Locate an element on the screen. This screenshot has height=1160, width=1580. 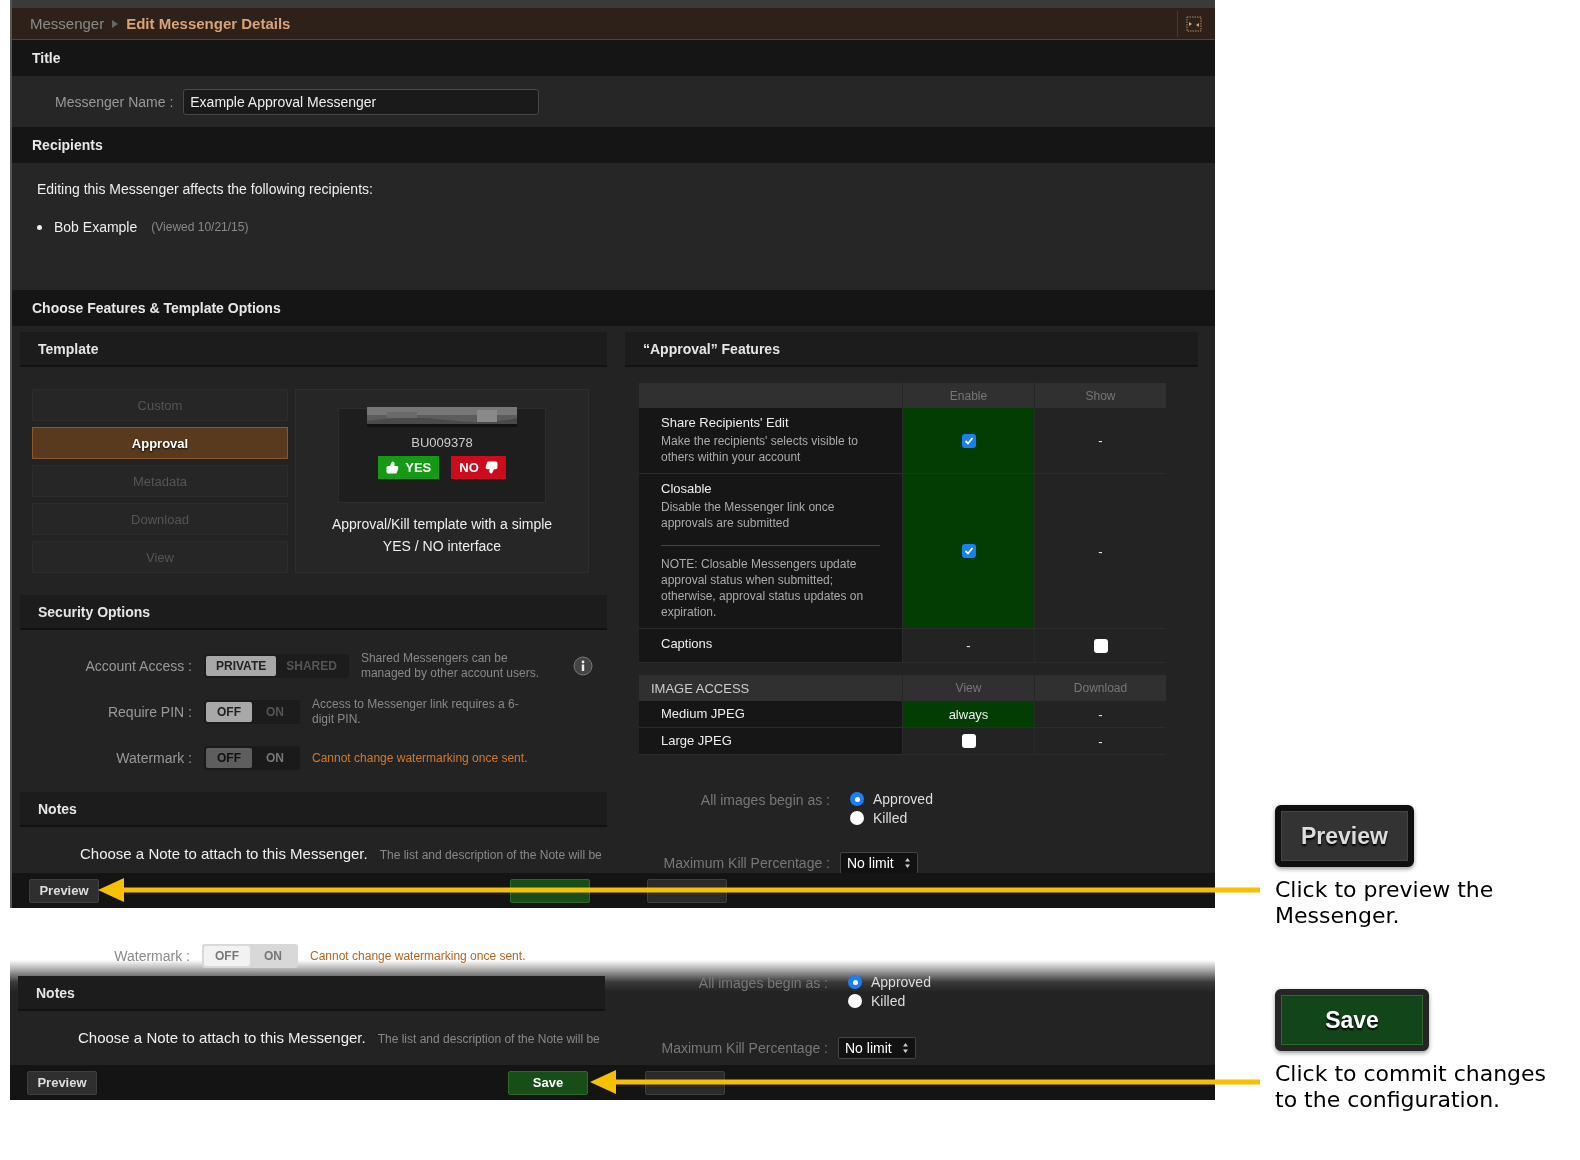
callout-text: Click to preview the Messenger. is located at coordinates (1385, 903).